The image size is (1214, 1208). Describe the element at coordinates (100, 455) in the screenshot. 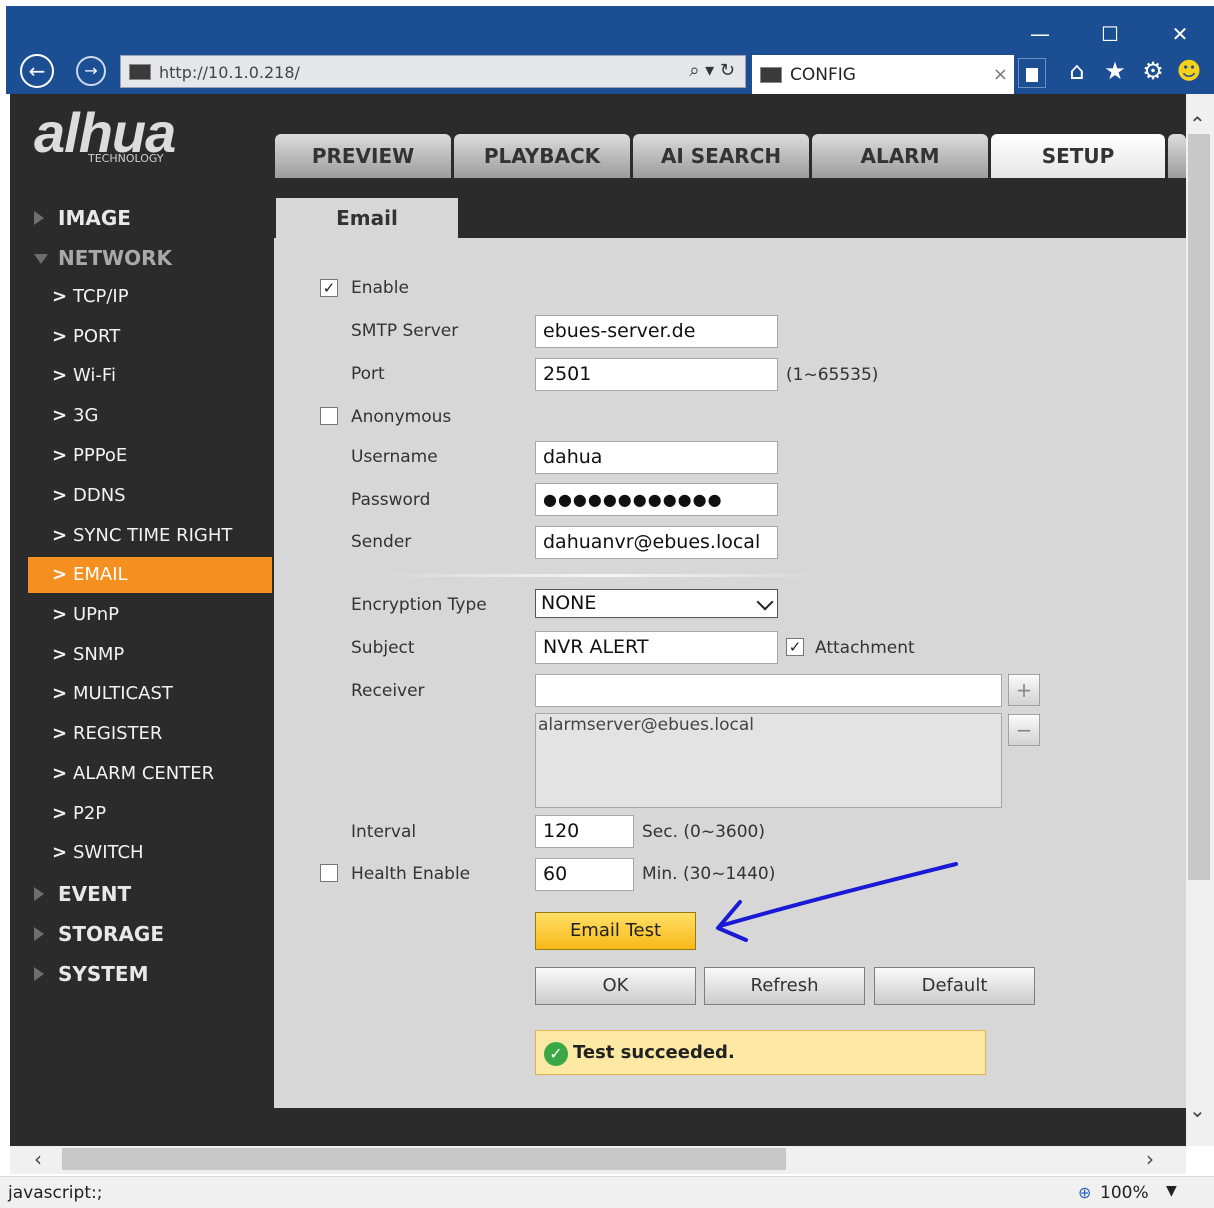

I see `sidebar-item-label: PPPoE` at that location.